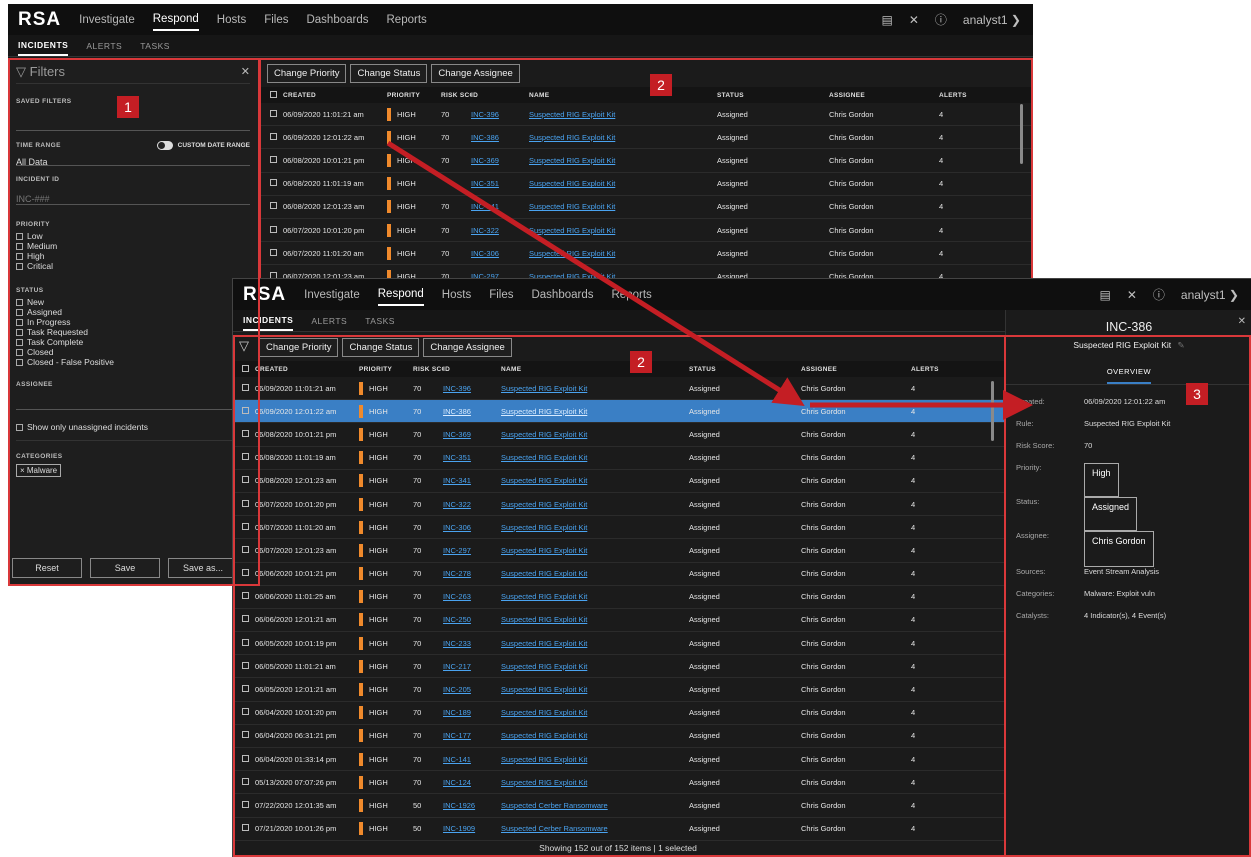 The image size is (1251, 857). What do you see at coordinates (661, 85) in the screenshot?
I see `callout-badge-2: 2` at bounding box center [661, 85].